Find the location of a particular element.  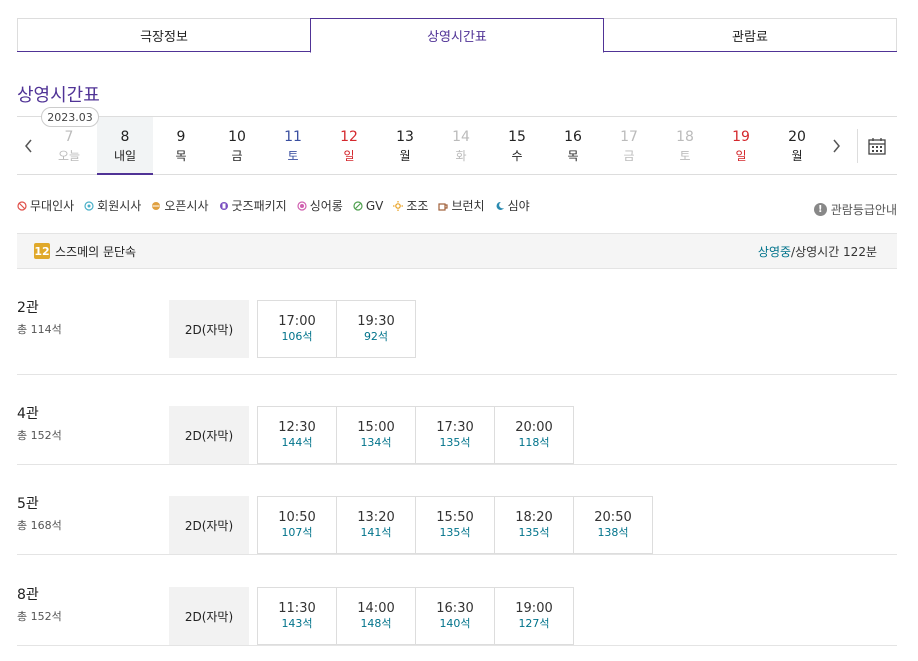

showtime-legend: 무대인사 회원시사 오픈시사 굿즈패키지 싱어롱 GV 조조 브런치 심야 is located at coordinates (273, 205).